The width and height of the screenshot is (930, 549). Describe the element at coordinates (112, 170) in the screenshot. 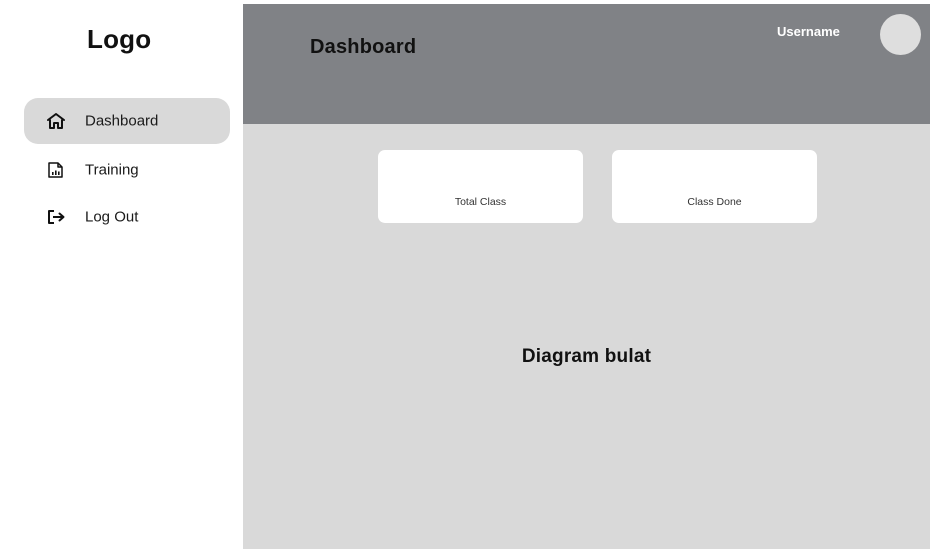

I see `sidebar-item-label: Training` at that location.